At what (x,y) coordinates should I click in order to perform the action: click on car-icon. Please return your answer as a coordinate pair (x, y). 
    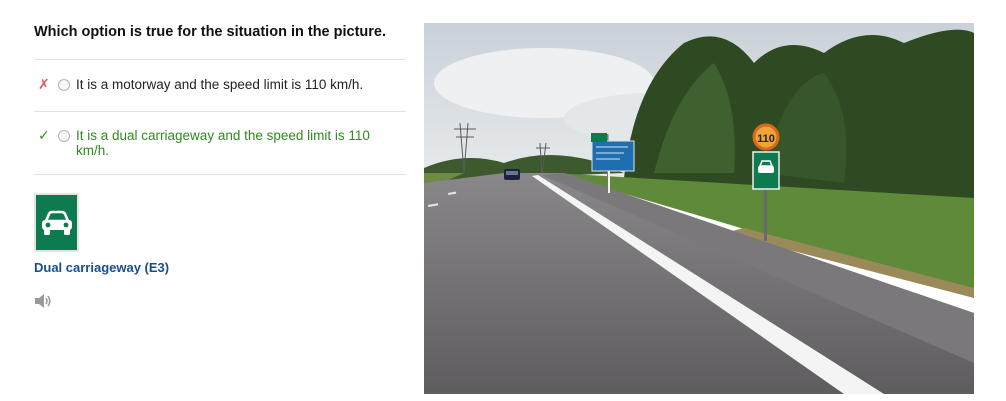
    Looking at the image, I should click on (56, 222).